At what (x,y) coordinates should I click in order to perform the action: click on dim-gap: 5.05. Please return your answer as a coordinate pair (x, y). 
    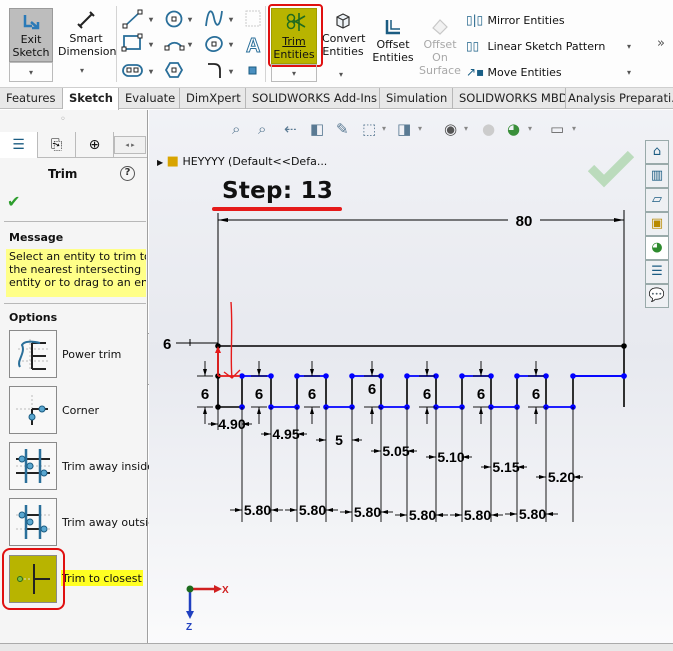
    Looking at the image, I should click on (395, 451).